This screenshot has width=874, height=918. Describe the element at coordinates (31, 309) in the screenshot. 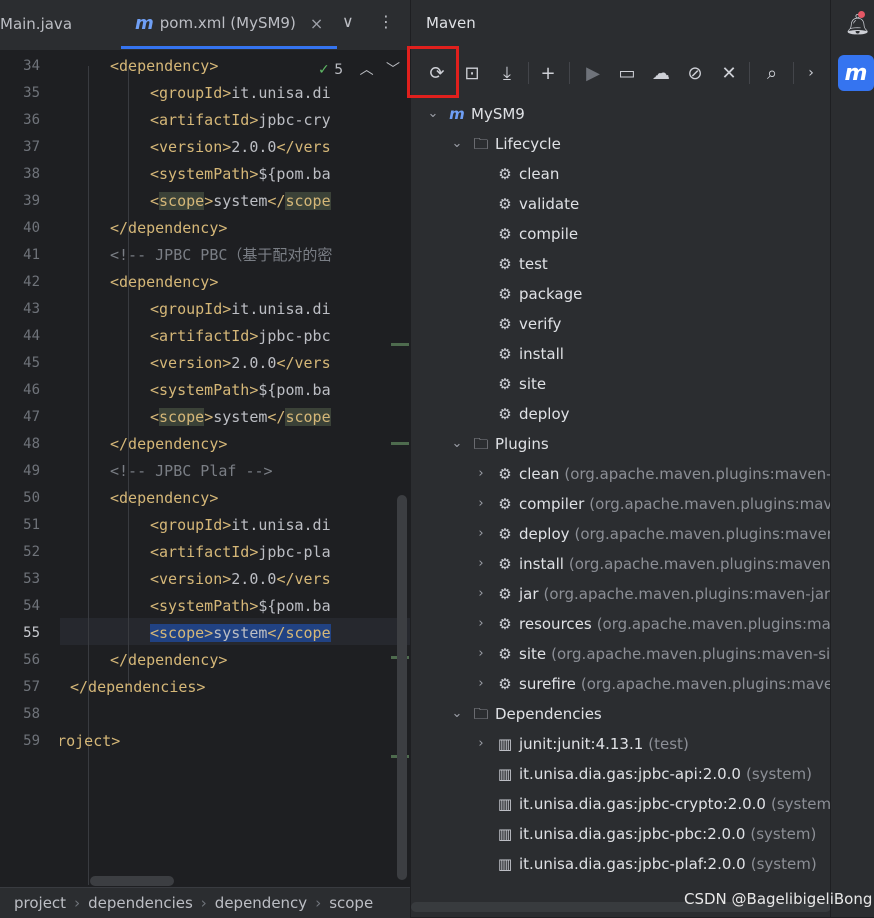

I see `line-number: 43` at that location.